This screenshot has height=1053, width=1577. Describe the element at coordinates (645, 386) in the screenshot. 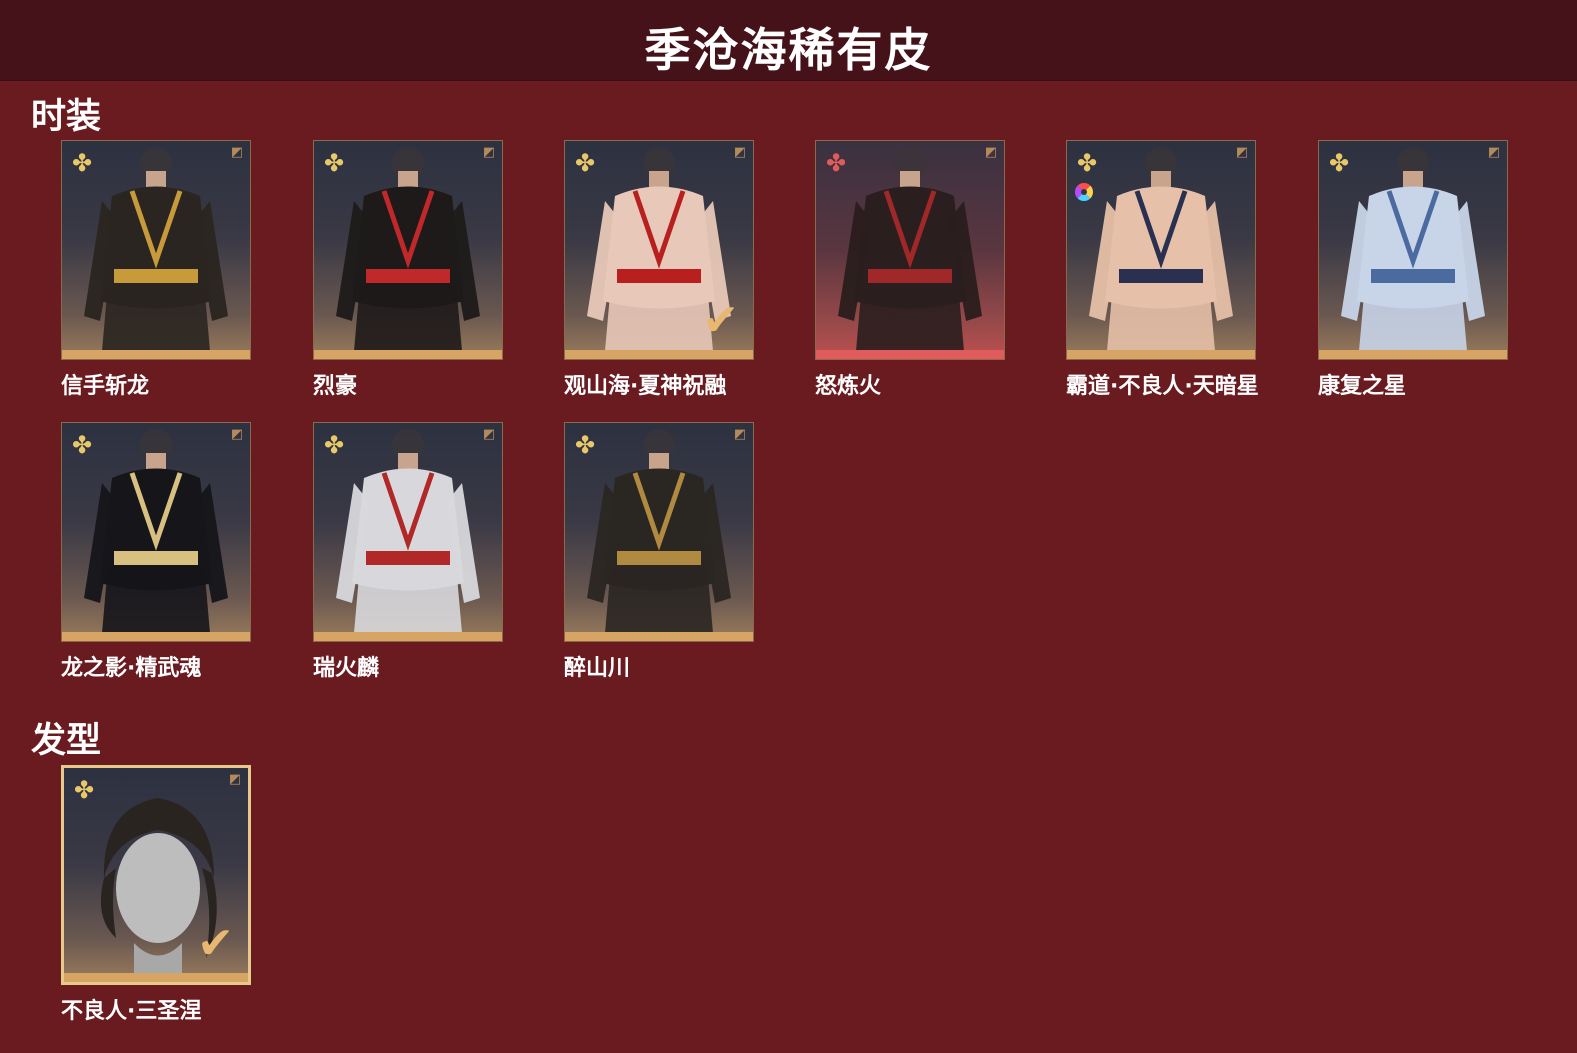

I see `costume-name: 观山海·夏神祝融` at that location.